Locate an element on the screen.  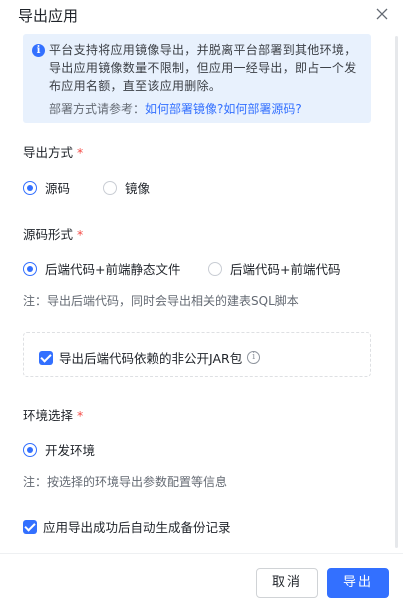
close-icon is located at coordinates (382, 14).